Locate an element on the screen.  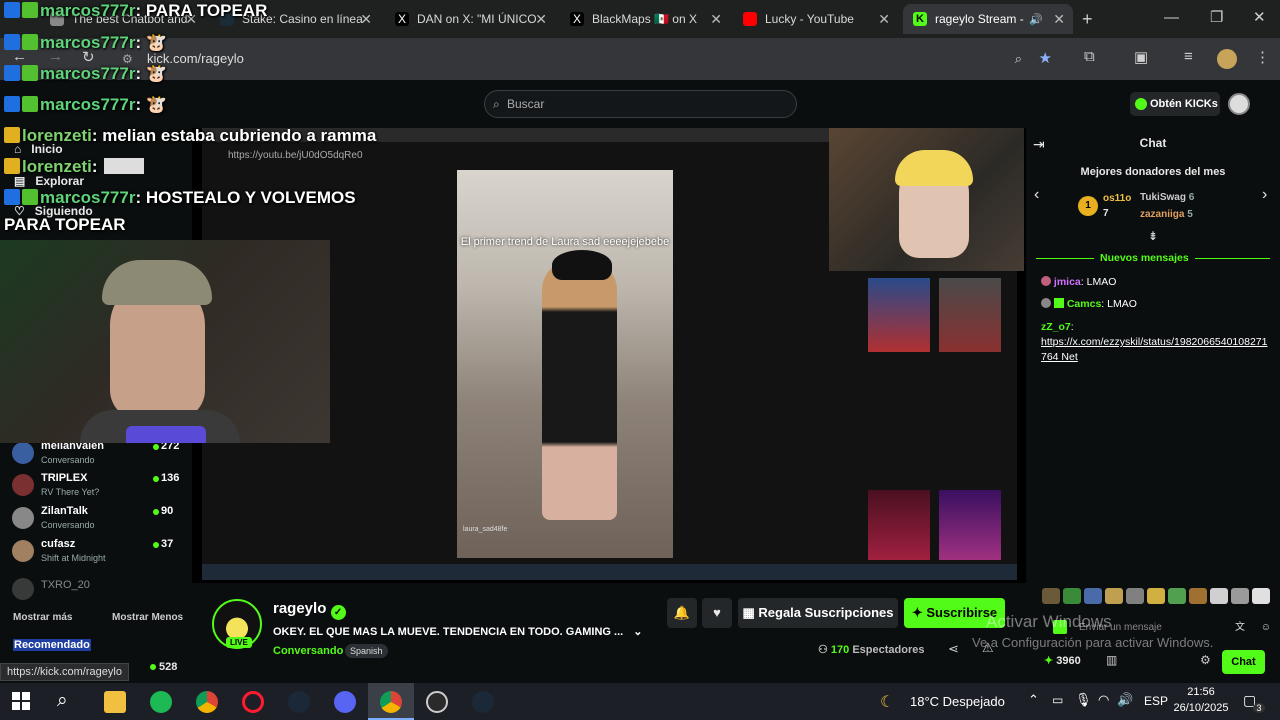
notification-bell-button: 🔔 is located at coordinates (682, 613).